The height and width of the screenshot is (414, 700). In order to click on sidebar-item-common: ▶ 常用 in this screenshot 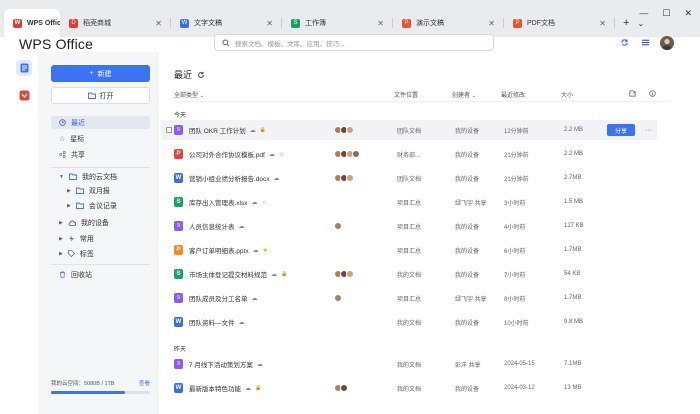, I will do `click(100, 238)`.